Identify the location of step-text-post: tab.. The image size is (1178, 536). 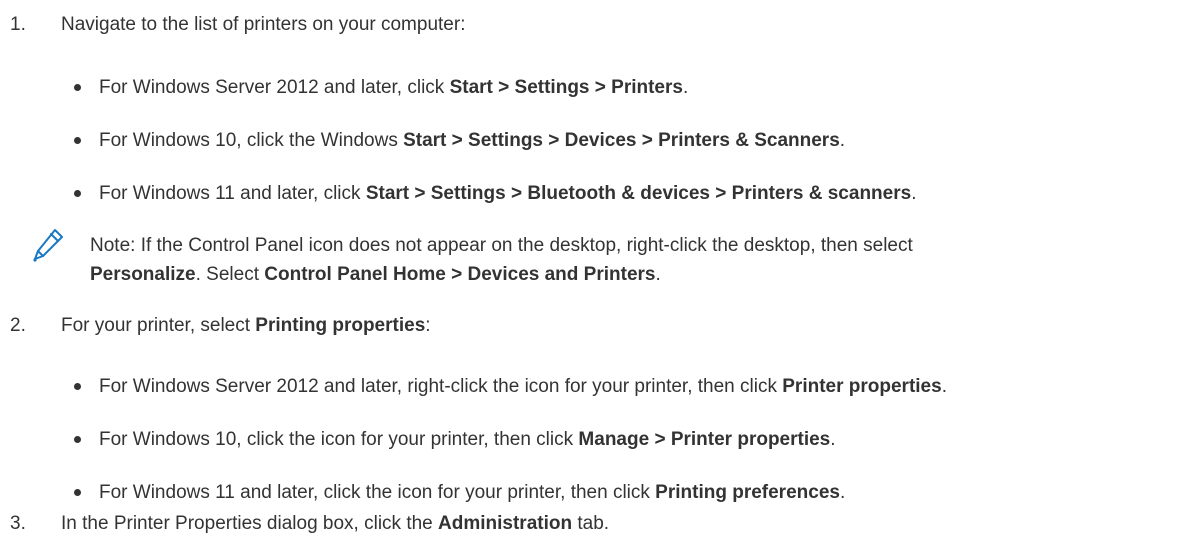
(591, 523).